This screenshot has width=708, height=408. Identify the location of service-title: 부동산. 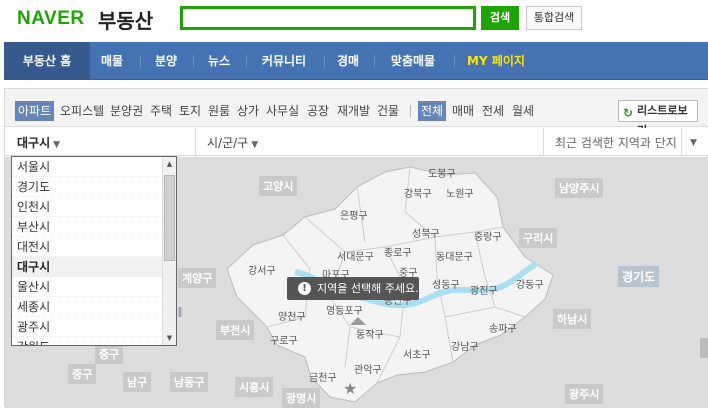
(125, 19).